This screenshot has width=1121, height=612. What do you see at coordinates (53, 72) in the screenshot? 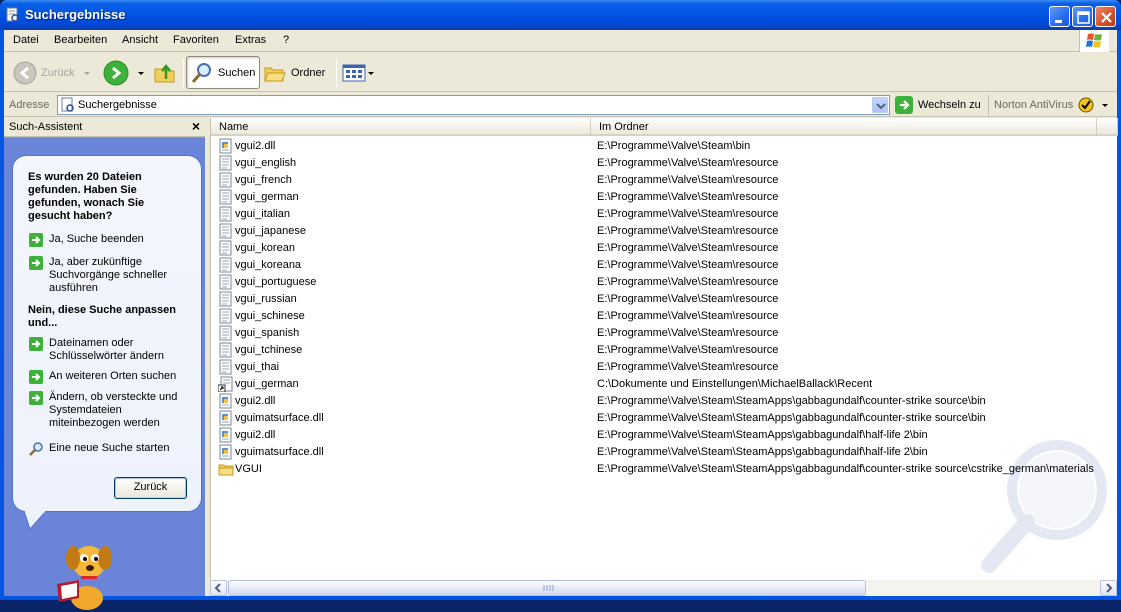
I see `back-button: Zurück` at bounding box center [53, 72].